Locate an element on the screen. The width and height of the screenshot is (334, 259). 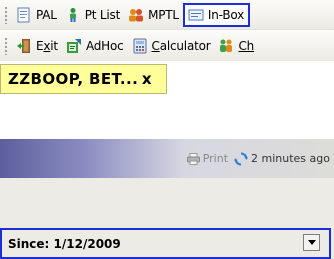
calculator-label: Calculator is located at coordinates (181, 46).